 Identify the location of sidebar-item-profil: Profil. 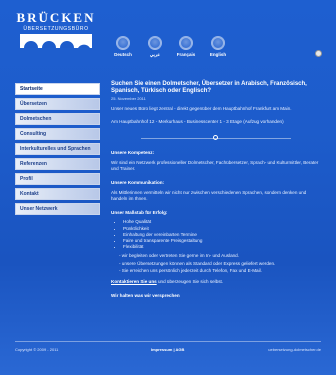
(57, 179).